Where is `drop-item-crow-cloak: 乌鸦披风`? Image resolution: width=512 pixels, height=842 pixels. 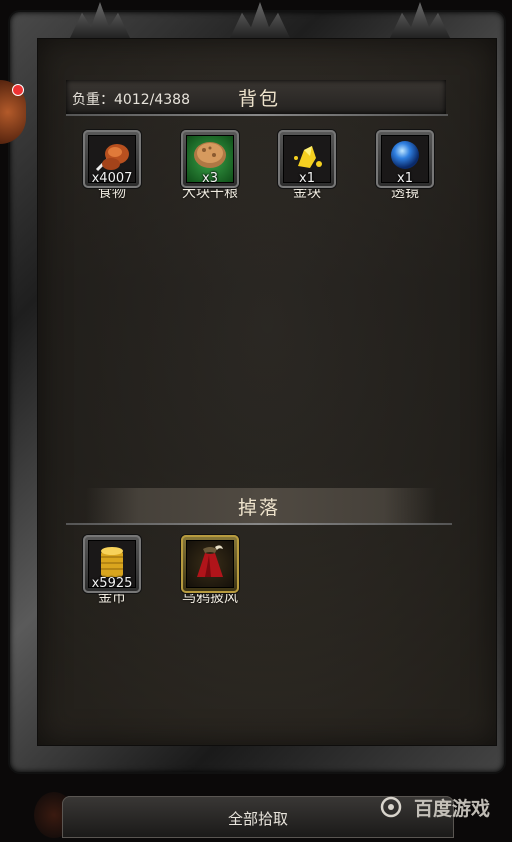
drop-item-crow-cloak: 乌鸦披风 is located at coordinates (210, 571).